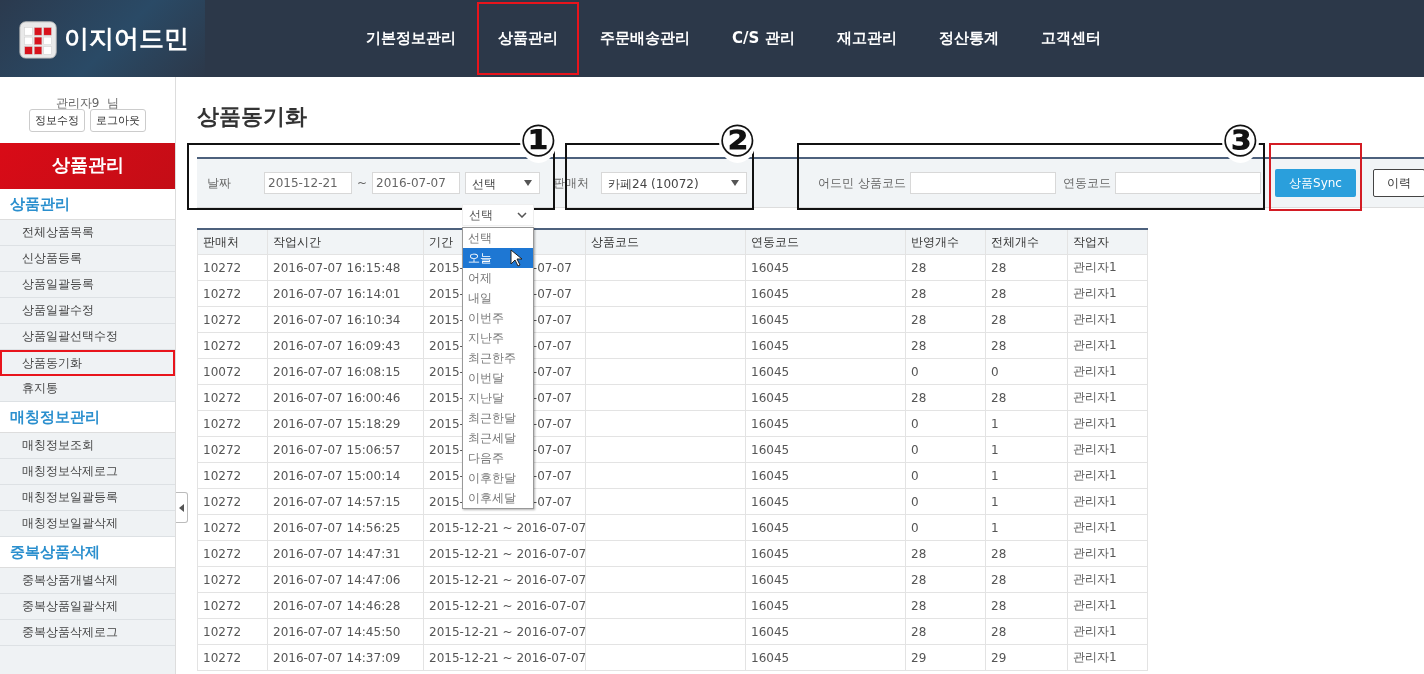 Image resolution: width=1424 pixels, height=674 pixels. Describe the element at coordinates (528, 183) in the screenshot. I see `caret-icon` at that location.